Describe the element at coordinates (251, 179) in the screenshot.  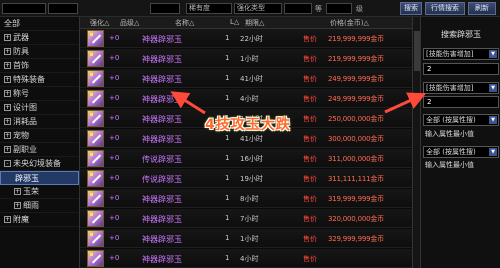
I see `item-time-left: 19小时` at that location.